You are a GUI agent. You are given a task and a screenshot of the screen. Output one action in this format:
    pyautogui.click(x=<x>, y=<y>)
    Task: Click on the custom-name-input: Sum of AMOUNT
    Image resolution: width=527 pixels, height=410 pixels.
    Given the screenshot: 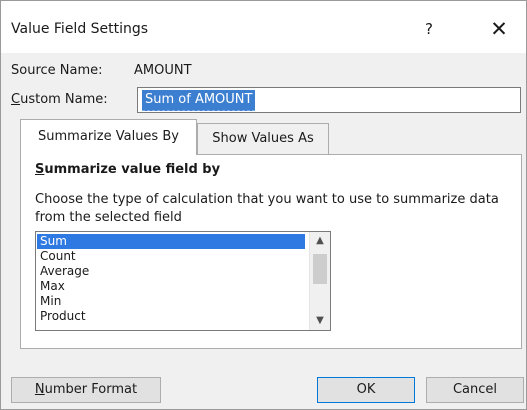 What is the action you would take?
    pyautogui.click(x=329, y=100)
    